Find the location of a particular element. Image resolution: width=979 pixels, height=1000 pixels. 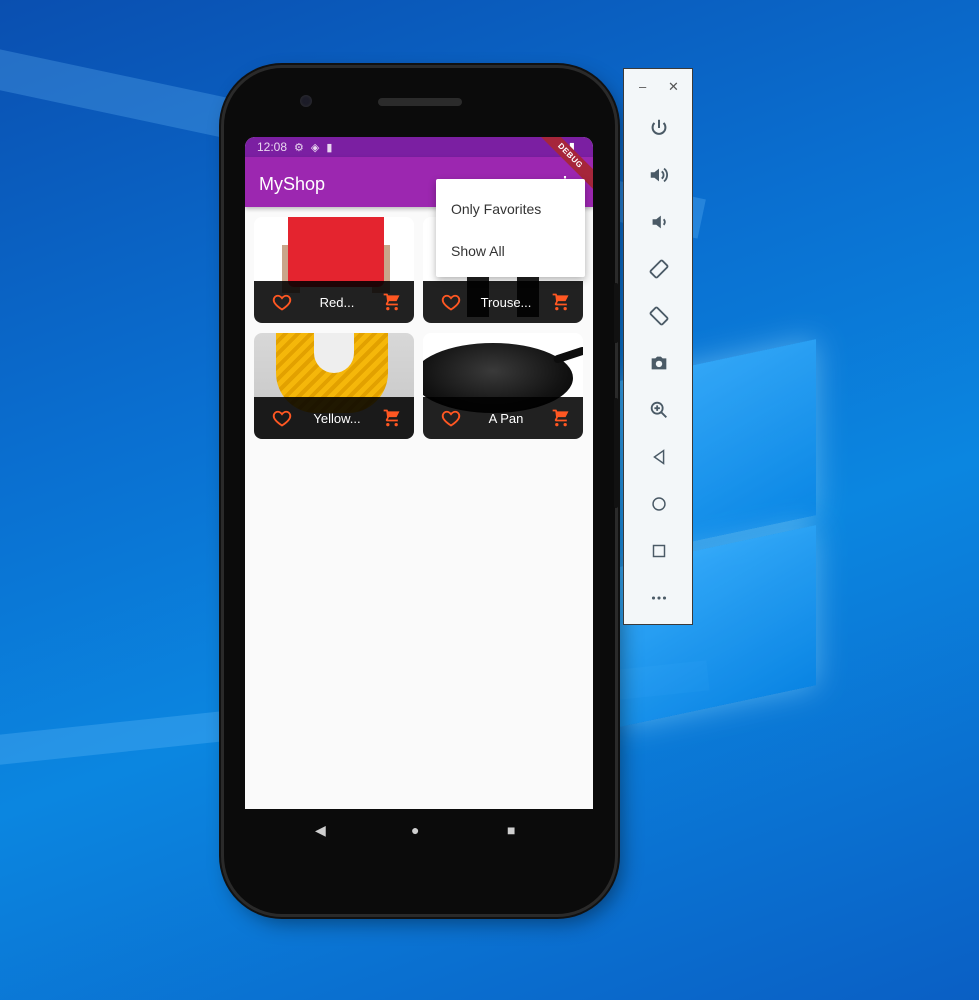

home-icon is located at coordinates (659, 504).